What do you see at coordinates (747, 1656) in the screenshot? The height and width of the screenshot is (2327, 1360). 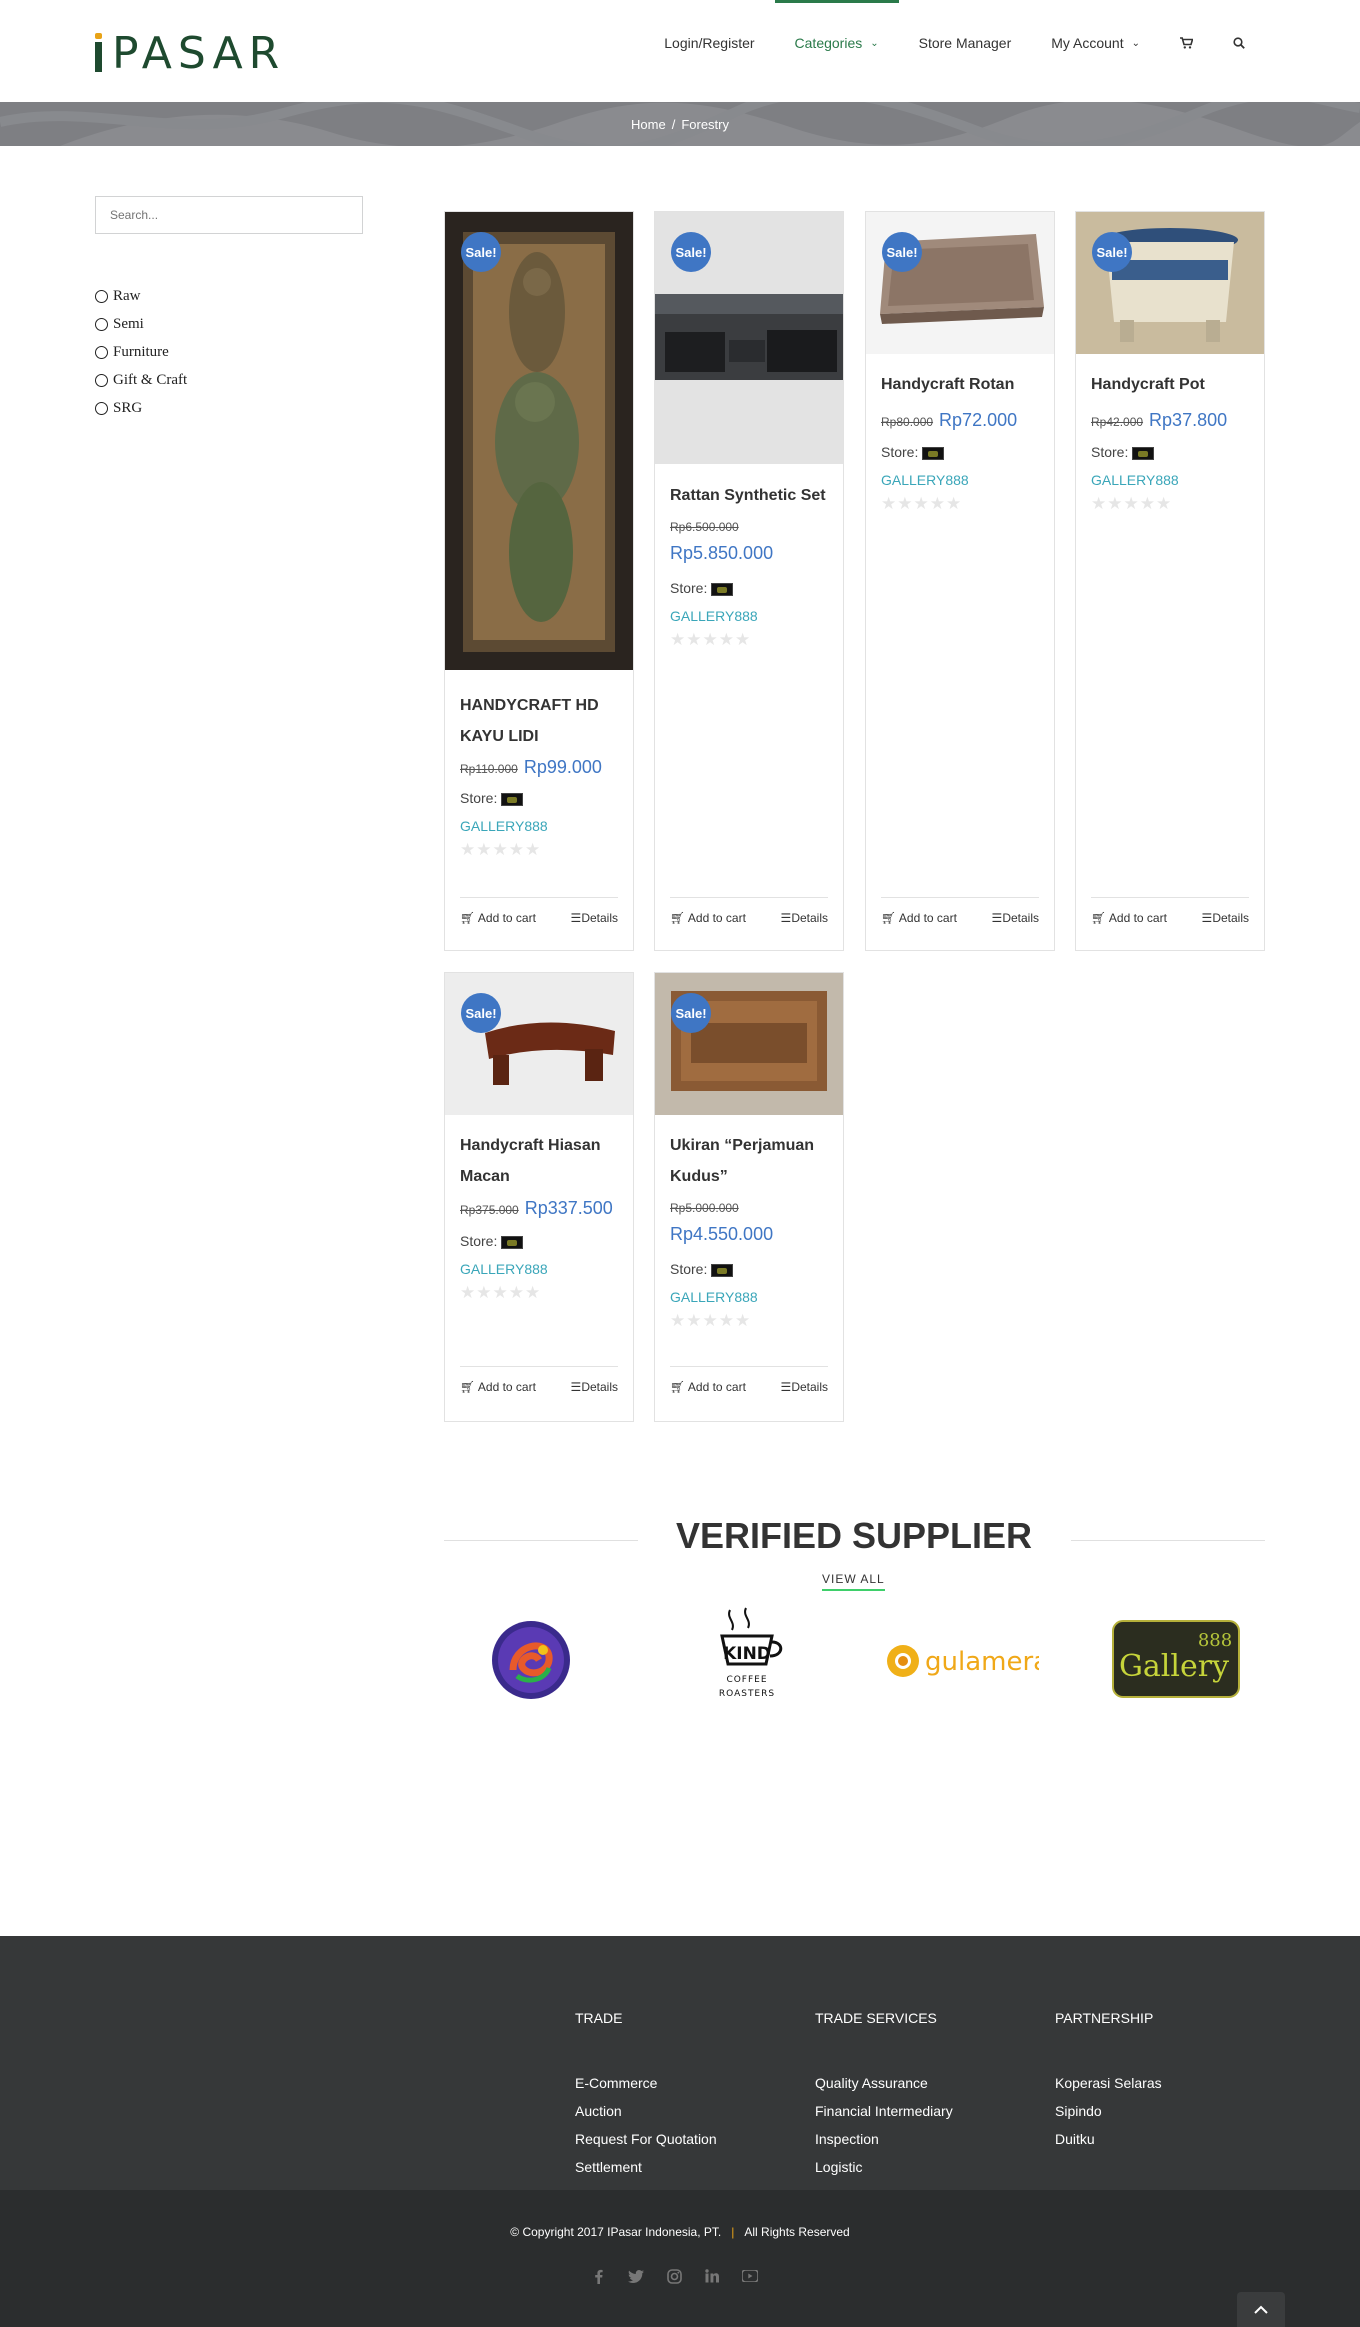 I see `supplier-logo-kind-coffee: KIND COFFEE ROASTERS` at bounding box center [747, 1656].